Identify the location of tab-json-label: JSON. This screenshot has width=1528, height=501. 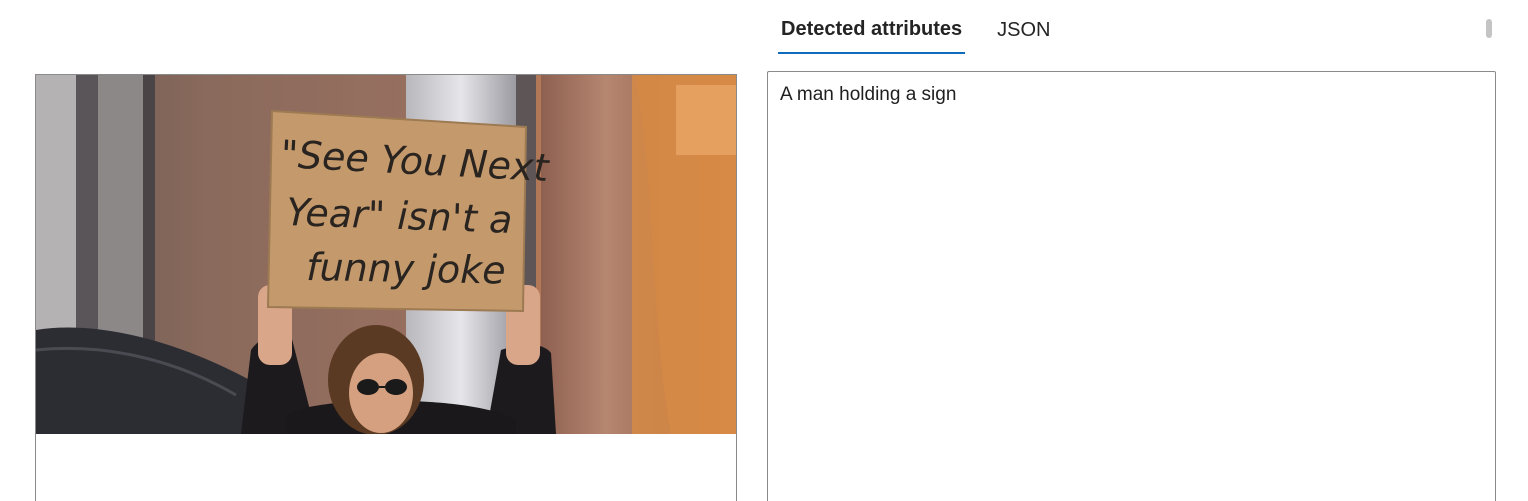
(1024, 29).